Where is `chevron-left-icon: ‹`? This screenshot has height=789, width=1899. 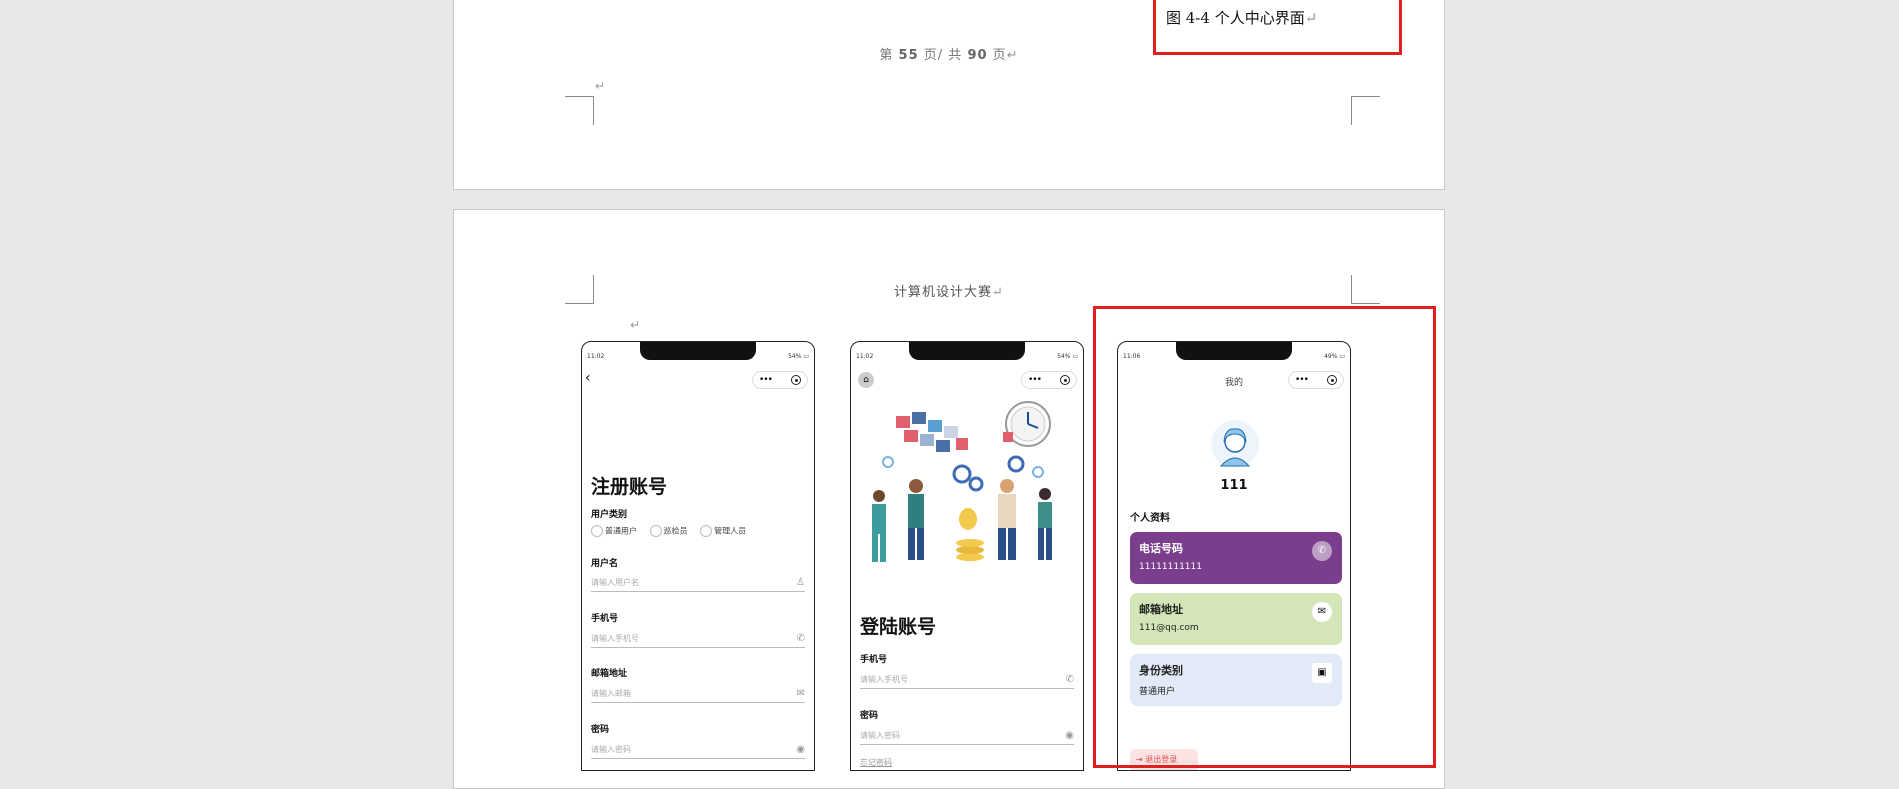 chevron-left-icon: ‹ is located at coordinates (588, 378).